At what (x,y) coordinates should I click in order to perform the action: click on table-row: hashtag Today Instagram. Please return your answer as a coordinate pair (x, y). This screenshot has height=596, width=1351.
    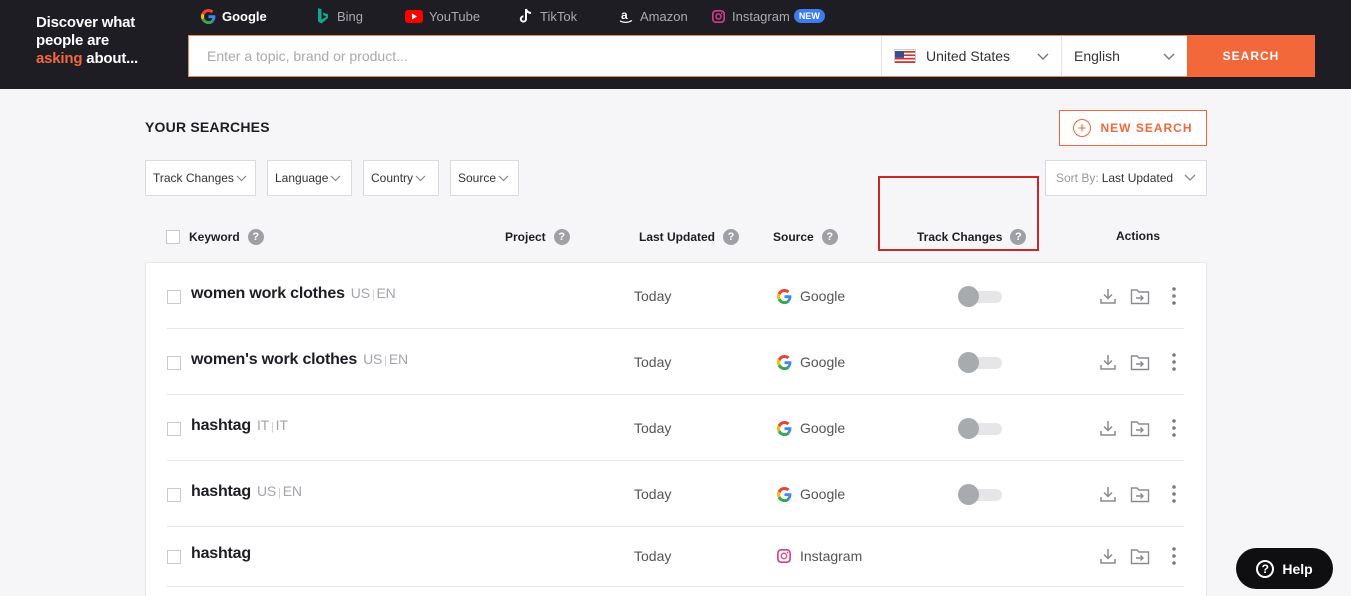
    Looking at the image, I should click on (675, 557).